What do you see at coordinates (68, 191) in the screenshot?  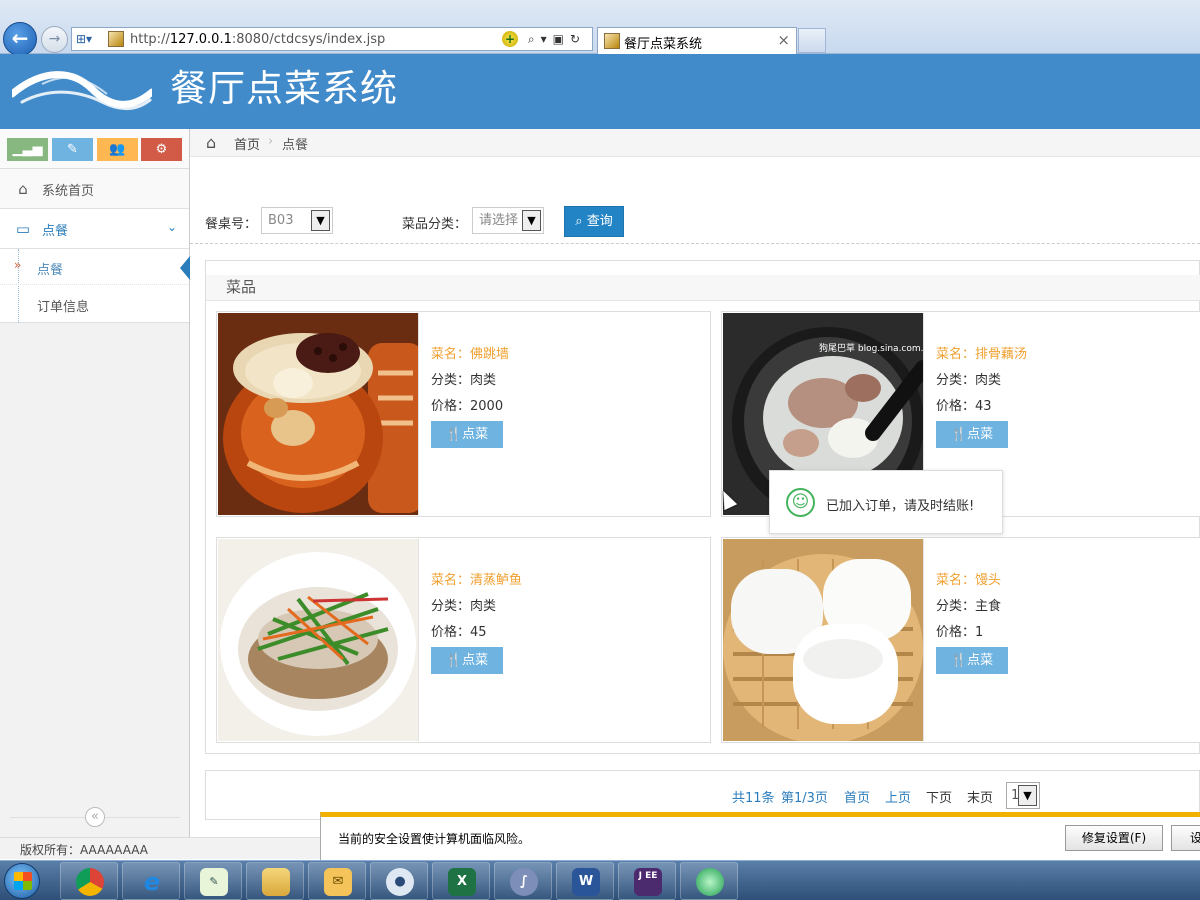 I see `sidebar-item-label: 系统首页` at bounding box center [68, 191].